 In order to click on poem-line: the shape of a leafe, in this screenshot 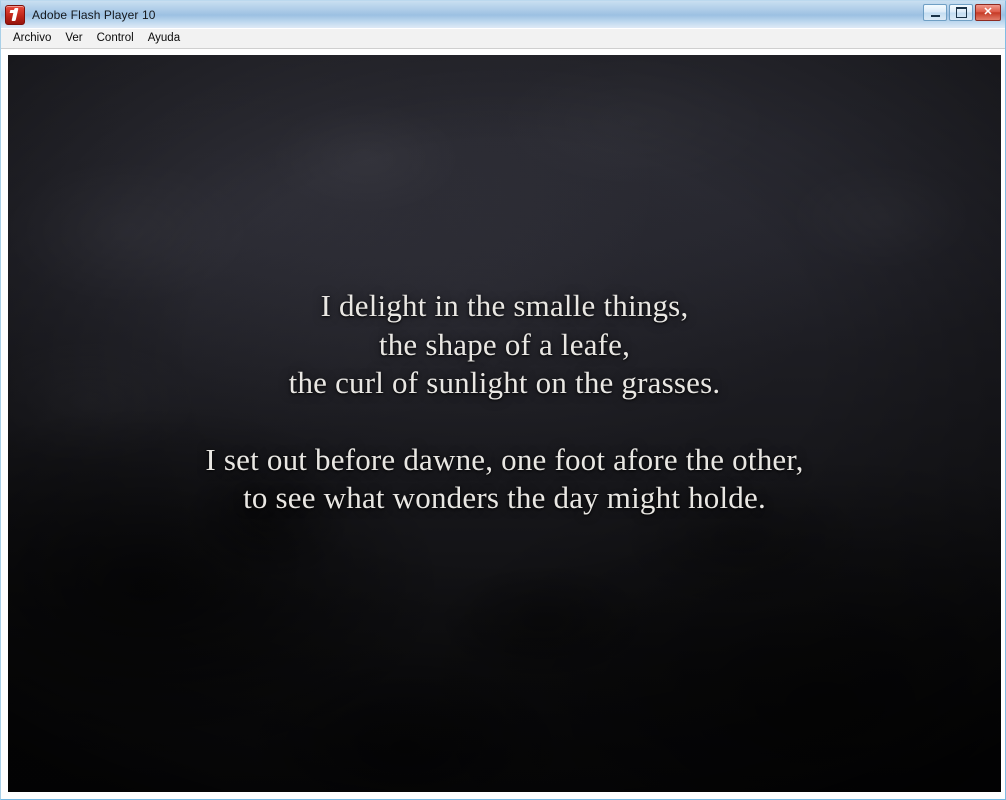, I will do `click(504, 344)`.